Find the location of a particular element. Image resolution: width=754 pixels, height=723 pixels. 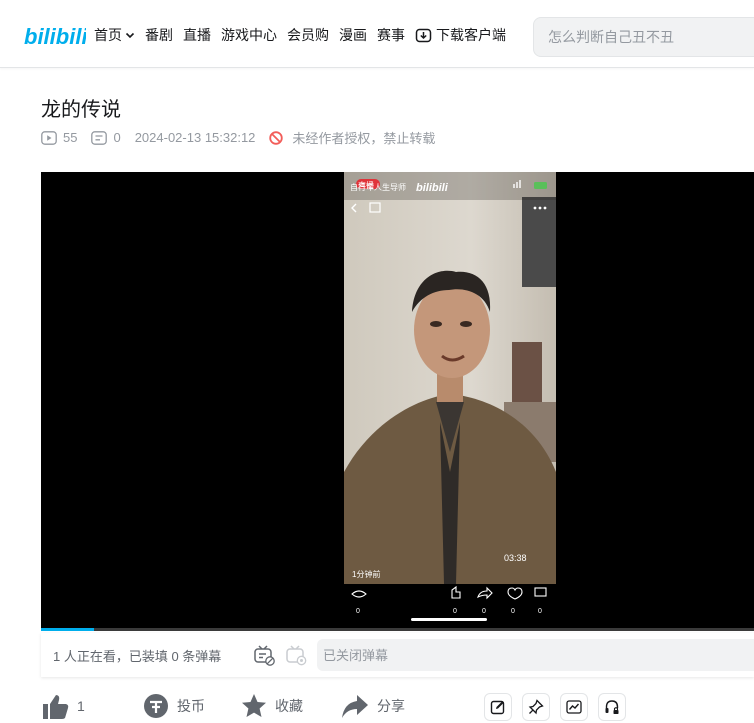

stats-chart-button is located at coordinates (574, 707).